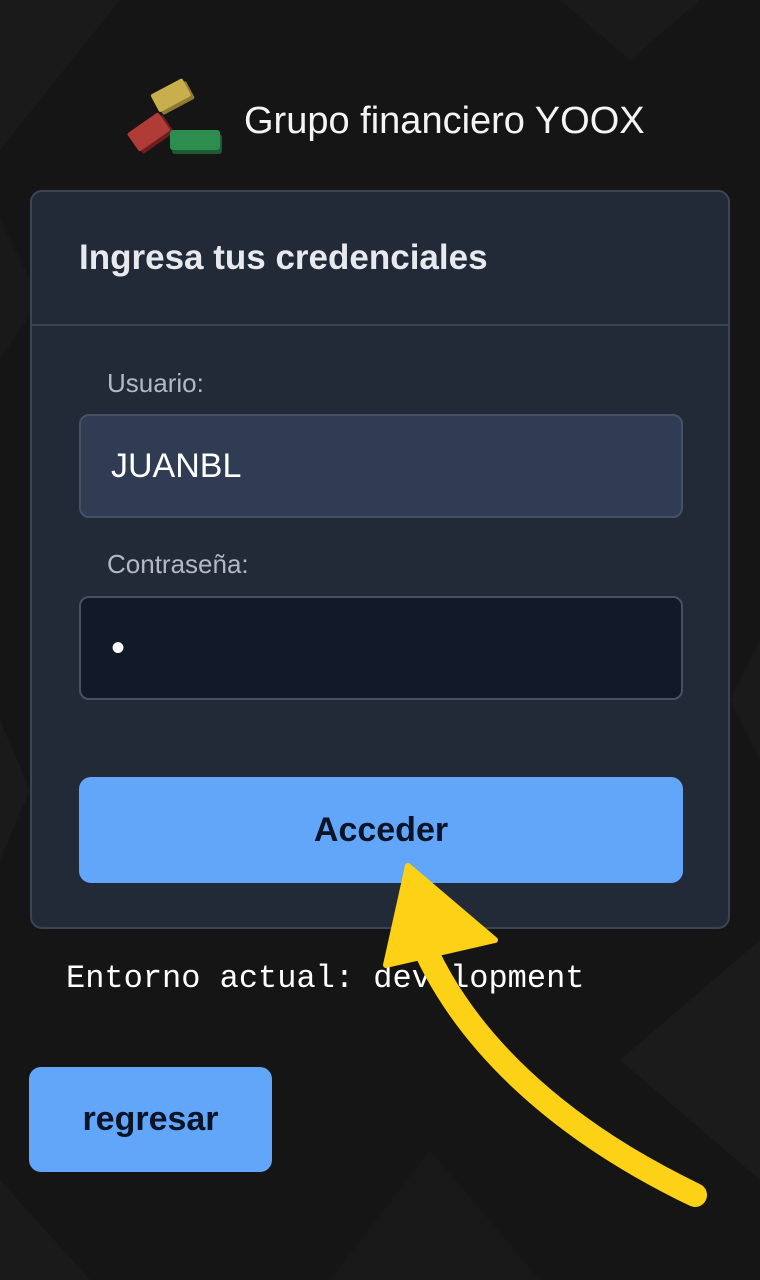 This screenshot has height=1280, width=760. What do you see at coordinates (174, 116) in the screenshot?
I see `stacked-blocks-logo-icon` at bounding box center [174, 116].